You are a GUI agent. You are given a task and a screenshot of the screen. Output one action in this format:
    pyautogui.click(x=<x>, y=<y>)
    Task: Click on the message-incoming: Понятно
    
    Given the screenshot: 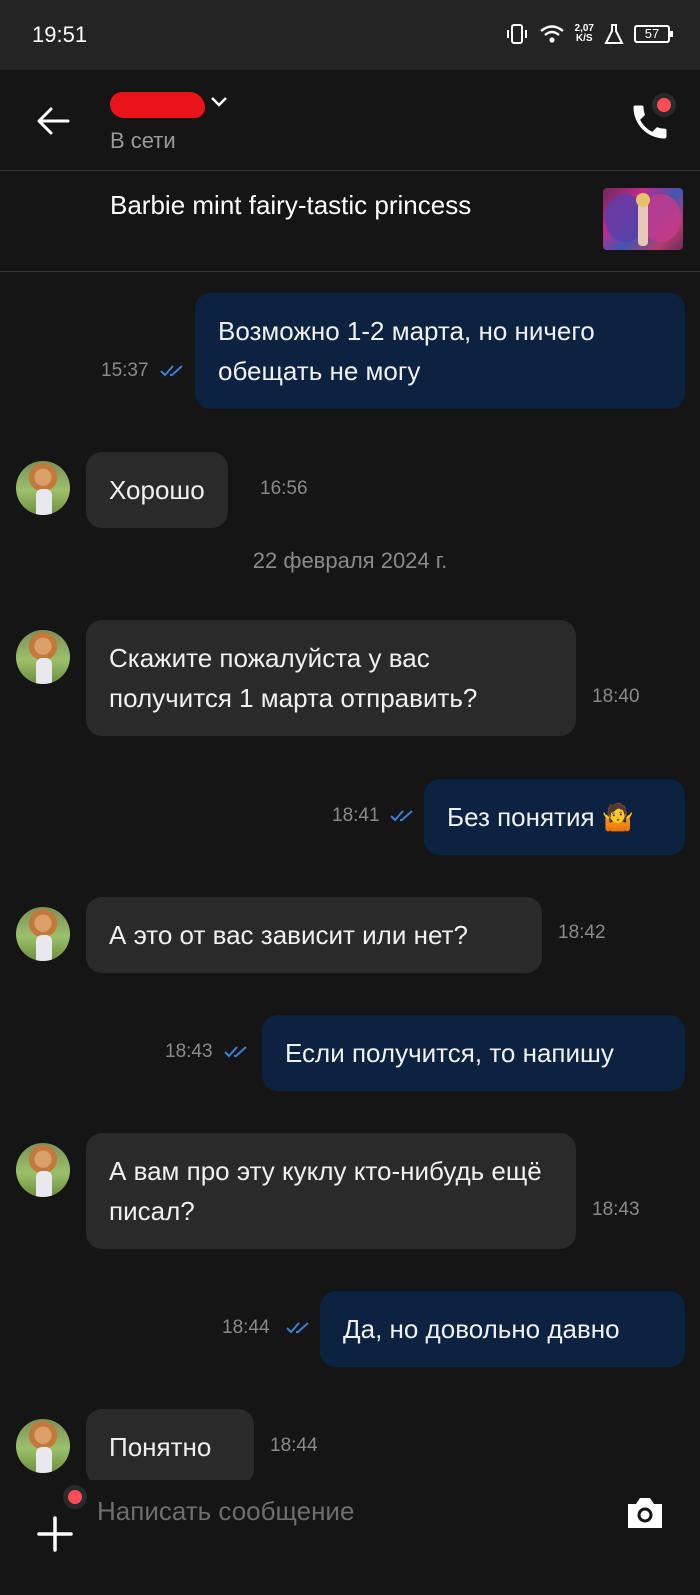 What is the action you would take?
    pyautogui.click(x=170, y=1447)
    